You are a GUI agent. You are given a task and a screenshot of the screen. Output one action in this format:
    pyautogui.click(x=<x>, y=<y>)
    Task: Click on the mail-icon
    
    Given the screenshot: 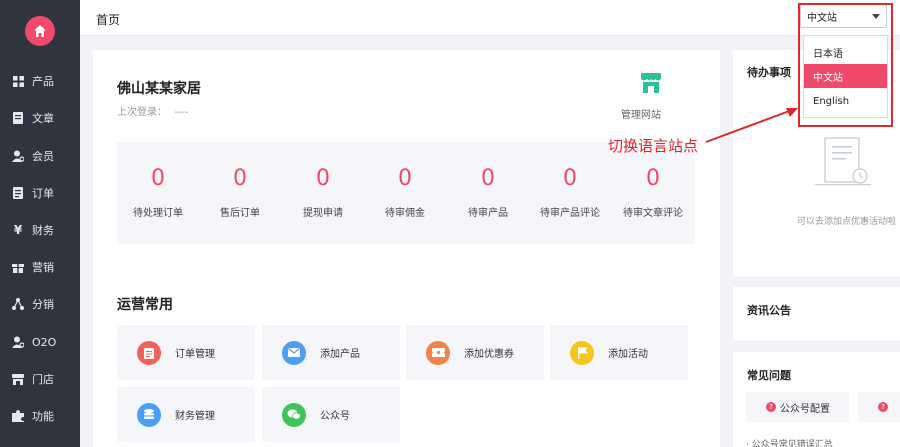 What is the action you would take?
    pyautogui.click(x=294, y=352)
    